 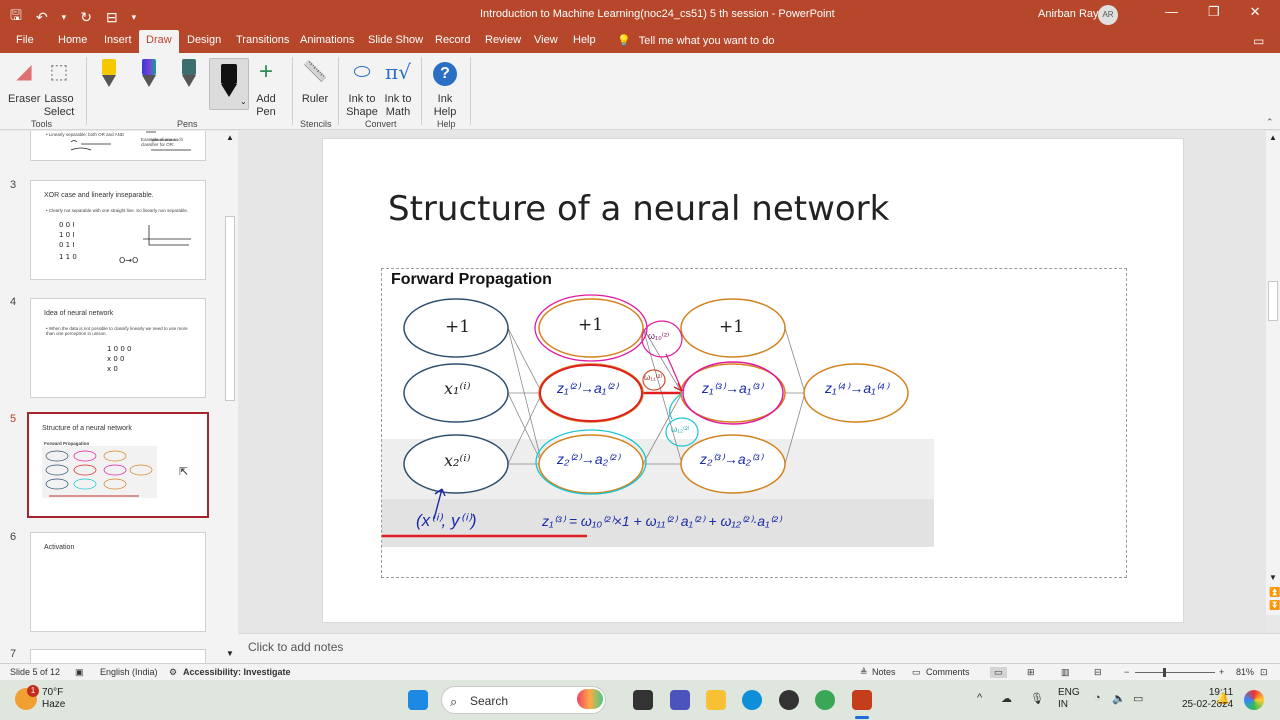 What do you see at coordinates (1097, 698) in the screenshot?
I see `wifi-icon: ◔` at bounding box center [1097, 698].